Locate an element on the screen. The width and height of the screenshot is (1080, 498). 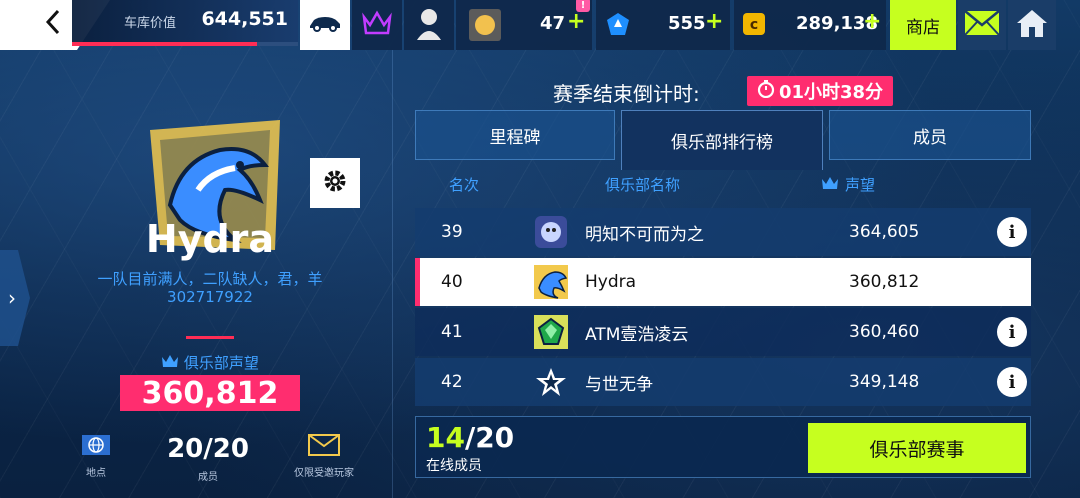
header-reputation: 声望 is located at coordinates (848, 184).